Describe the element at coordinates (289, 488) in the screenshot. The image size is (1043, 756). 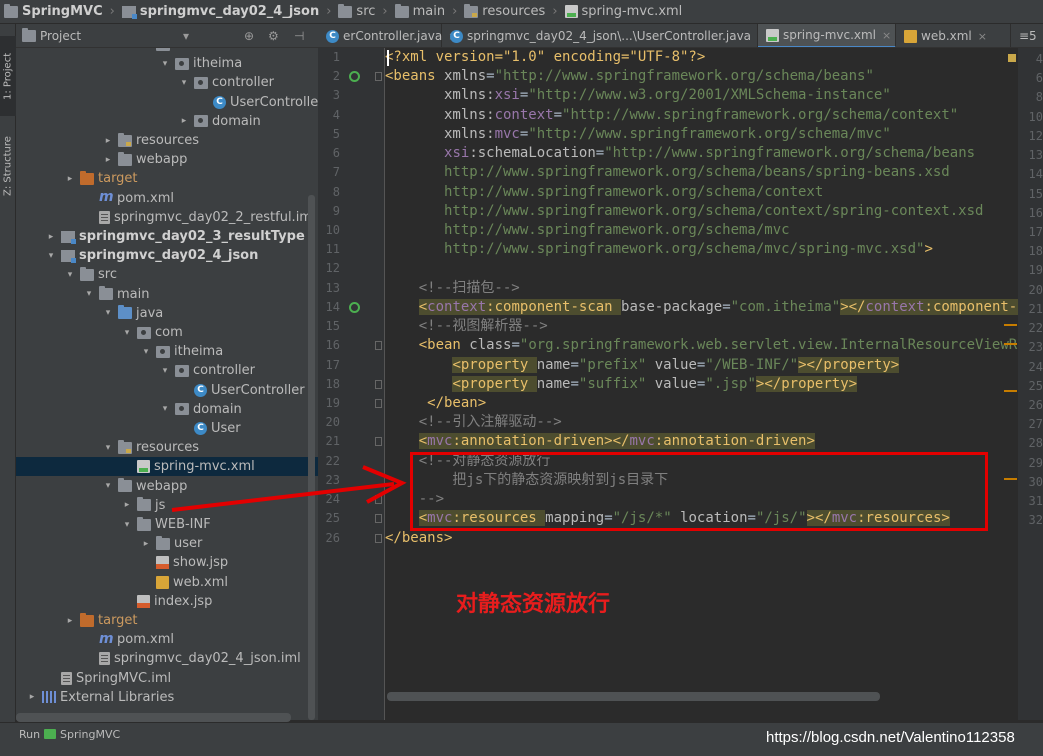
I see `annotation-arrow` at that location.